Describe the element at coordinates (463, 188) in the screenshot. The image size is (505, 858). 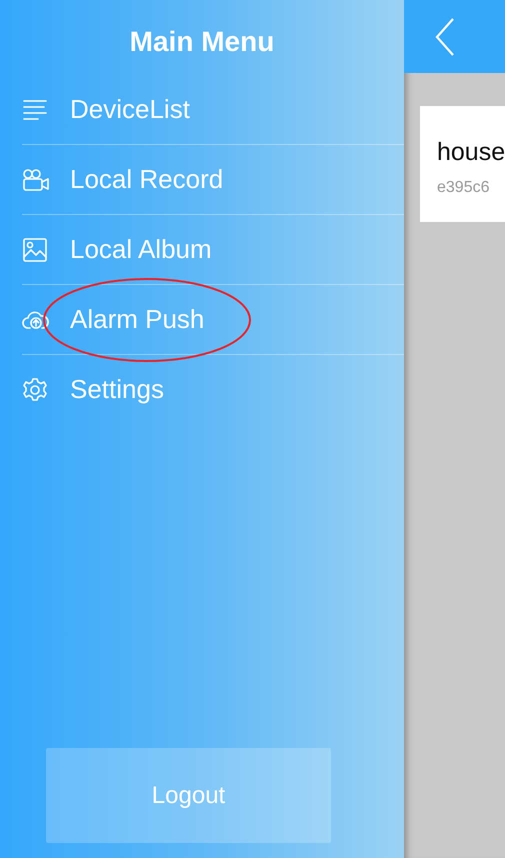
I see `device-id: e395c6` at that location.